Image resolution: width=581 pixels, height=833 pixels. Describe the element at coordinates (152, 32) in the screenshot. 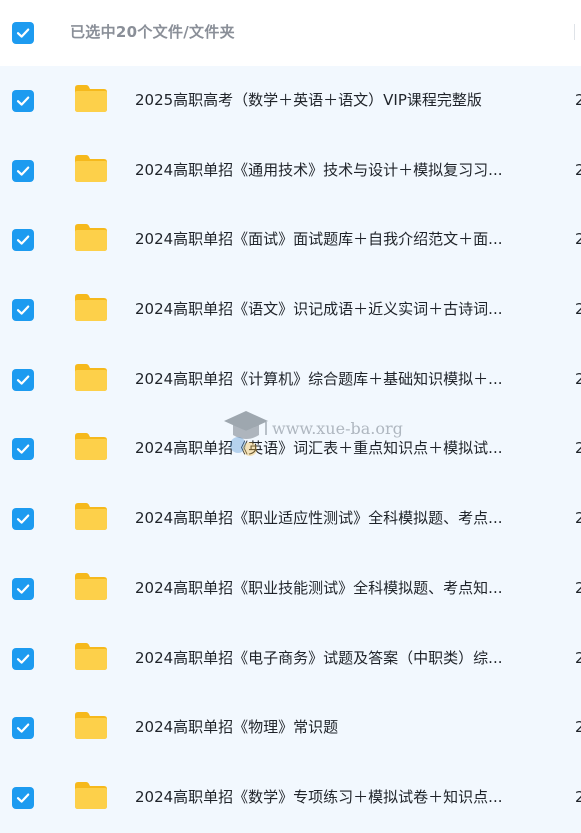

I see `selection-count-text: 已选中20个文件/文件夹` at that location.